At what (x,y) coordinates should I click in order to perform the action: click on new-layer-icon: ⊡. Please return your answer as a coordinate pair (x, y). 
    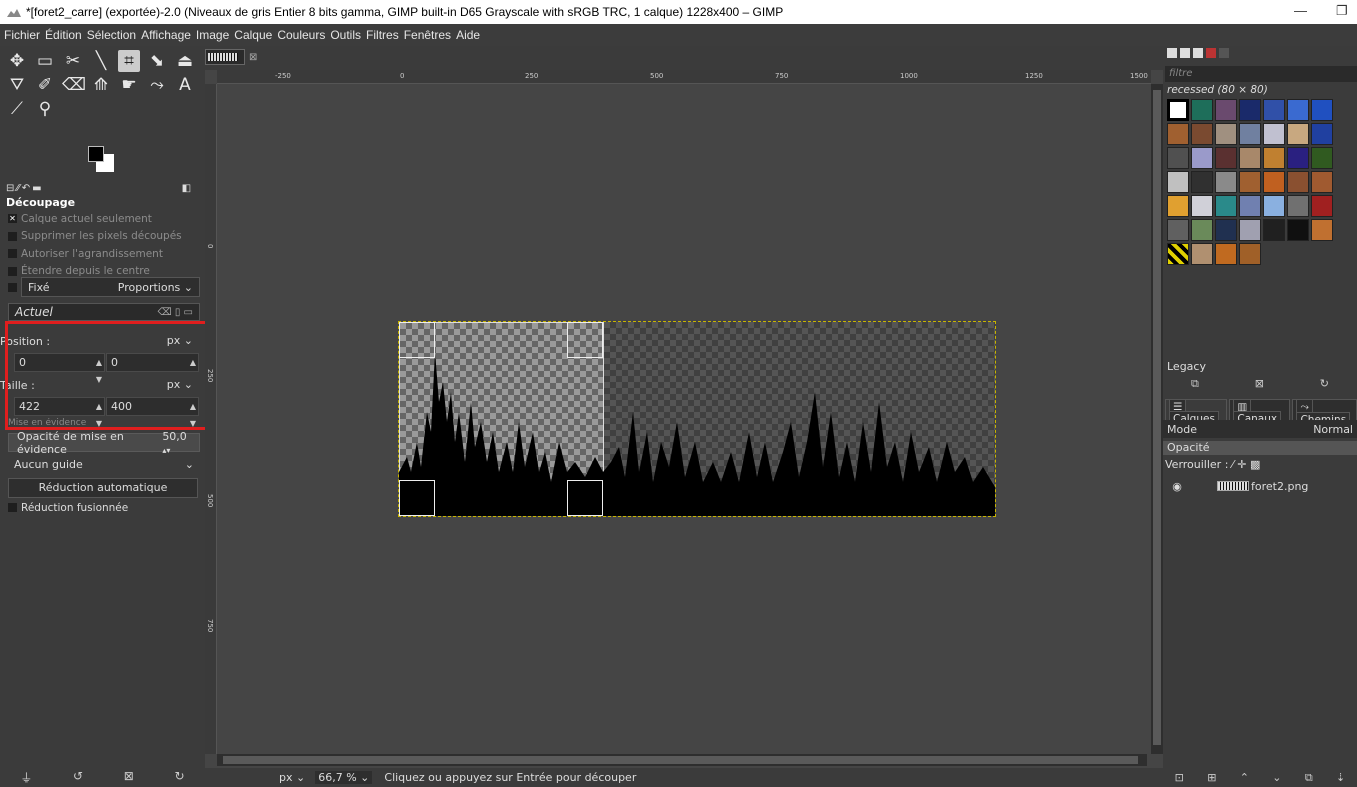
    Looking at the image, I should click on (1179, 779).